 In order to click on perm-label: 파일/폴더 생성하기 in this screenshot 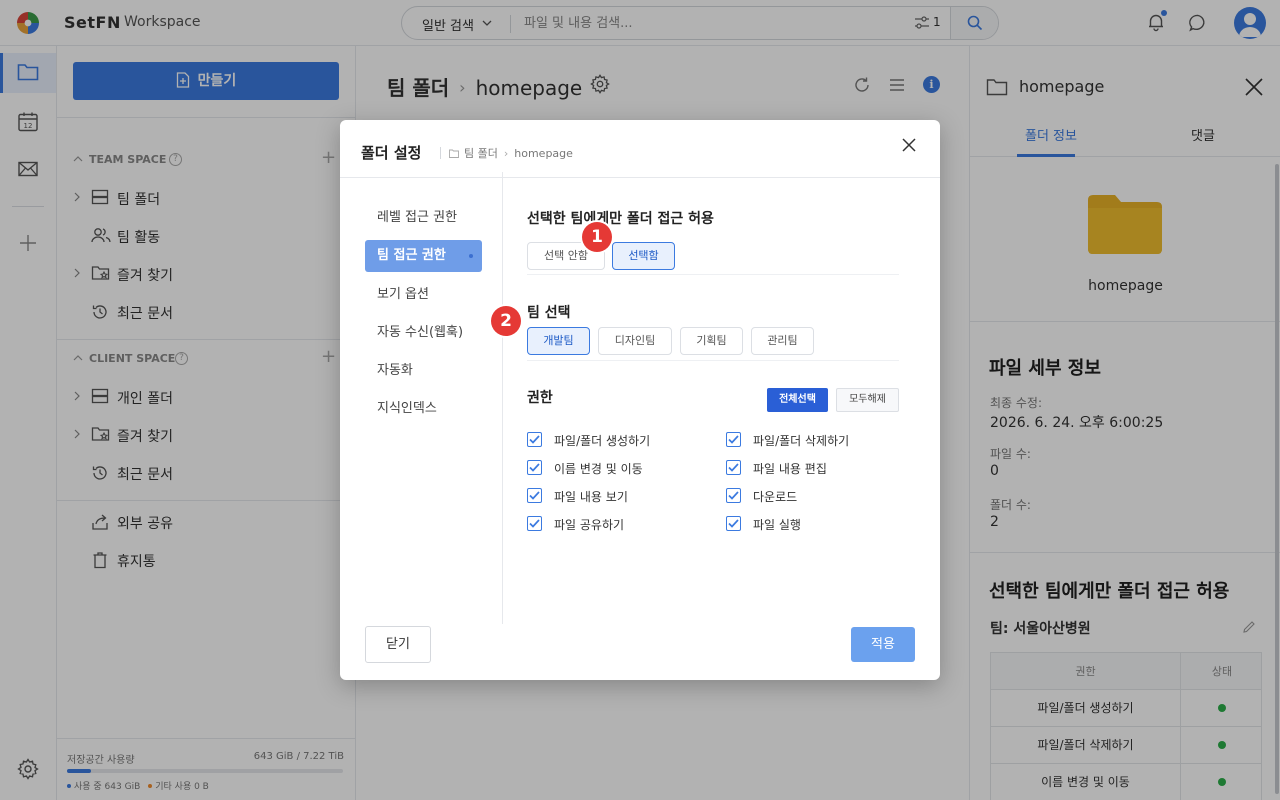, I will do `click(602, 441)`.